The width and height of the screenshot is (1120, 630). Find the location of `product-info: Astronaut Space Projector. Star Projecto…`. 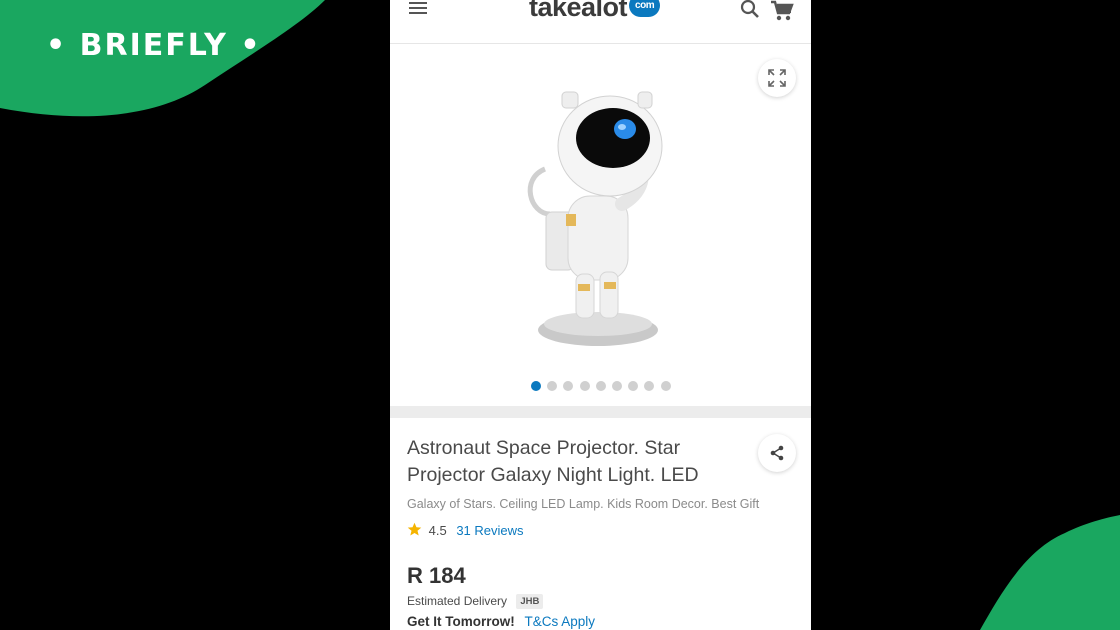

product-info: Astronaut Space Projector. Star Projecto… is located at coordinates (600, 524).